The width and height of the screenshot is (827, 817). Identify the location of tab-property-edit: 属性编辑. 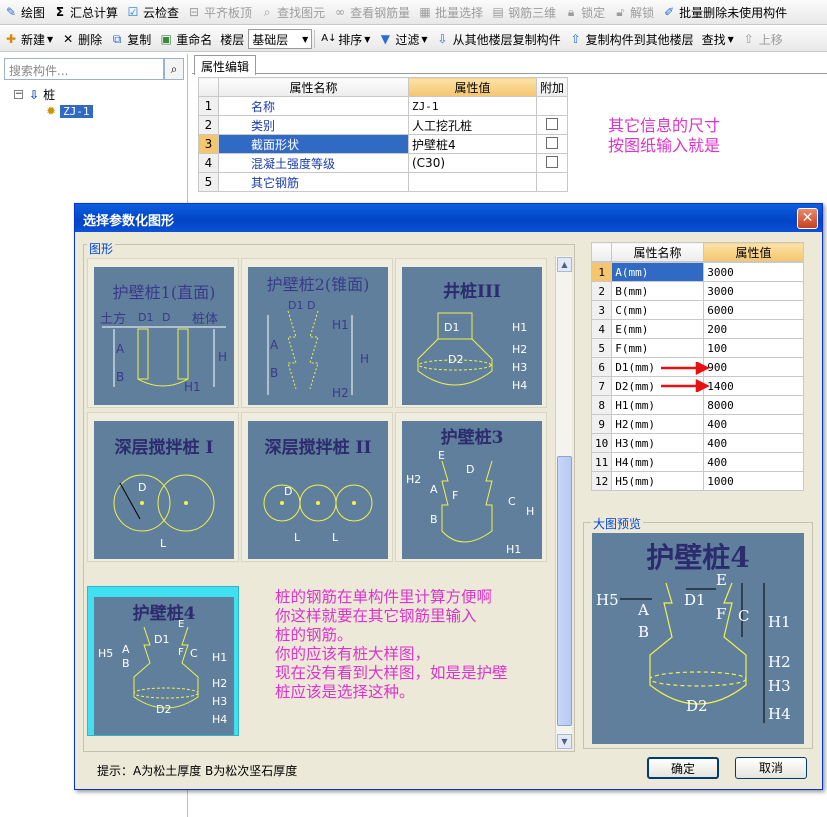
(225, 65).